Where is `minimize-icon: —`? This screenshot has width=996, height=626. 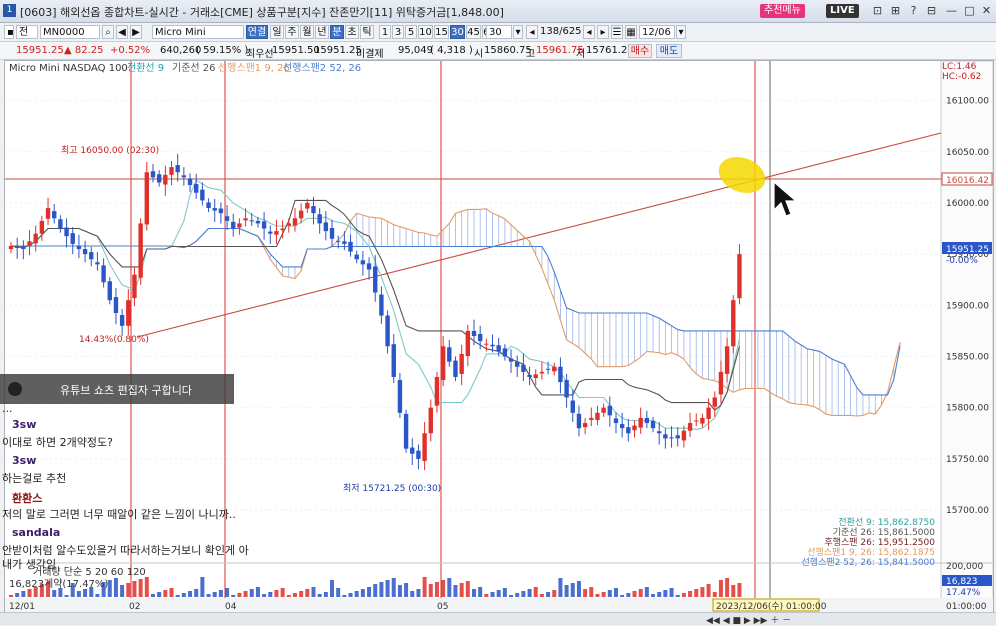
minimize-icon: — is located at coordinates (951, 10).